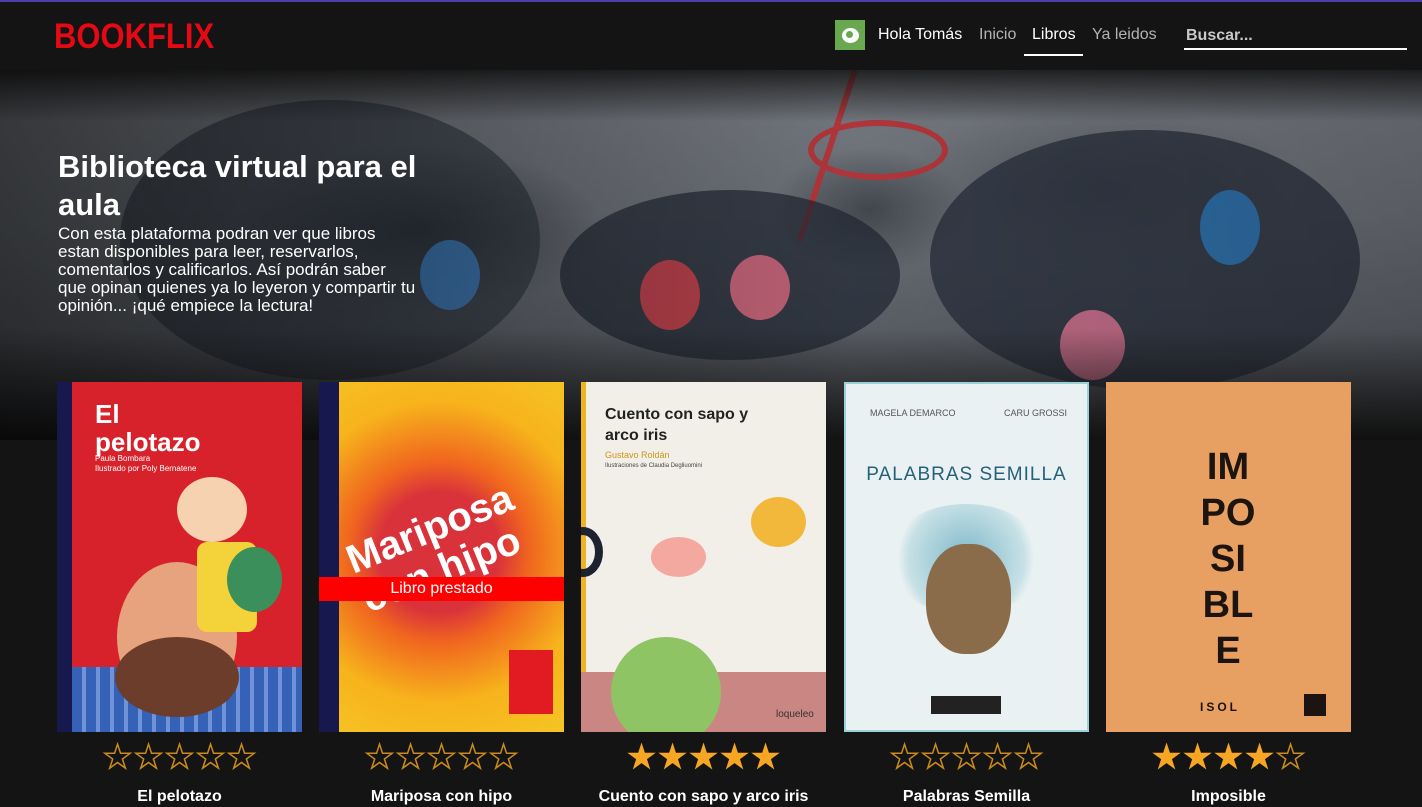 The width and height of the screenshot is (1422, 807). Describe the element at coordinates (1295, 37) in the screenshot. I see `search-input` at that location.